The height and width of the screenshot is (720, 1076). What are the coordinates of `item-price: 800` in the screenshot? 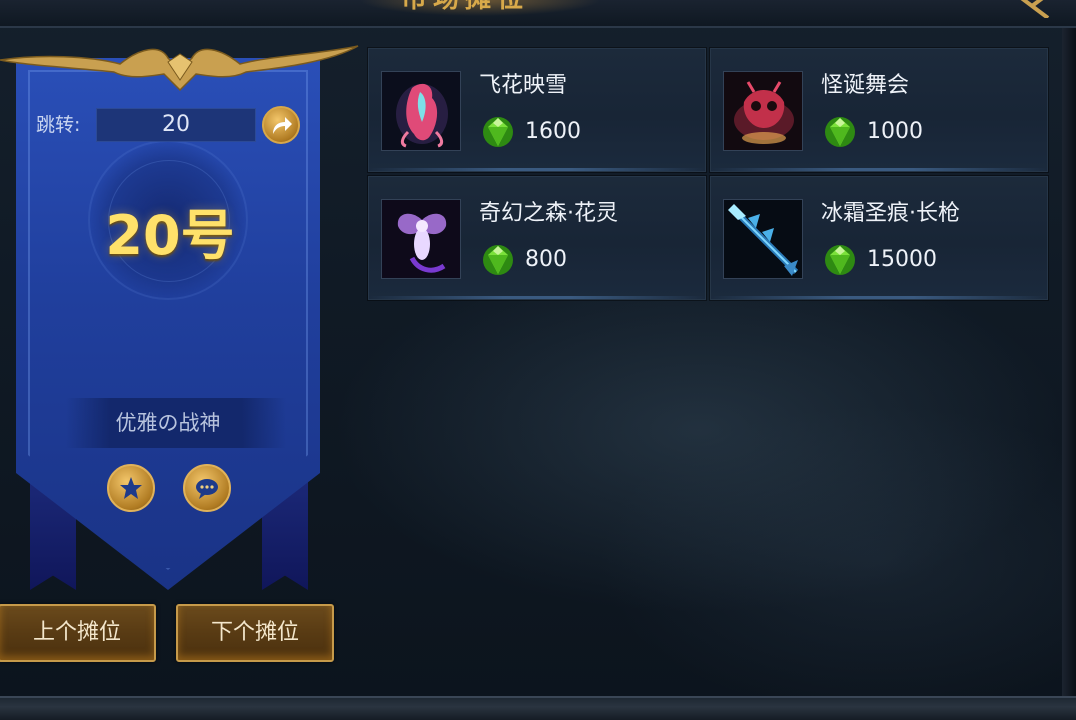 It's located at (546, 259).